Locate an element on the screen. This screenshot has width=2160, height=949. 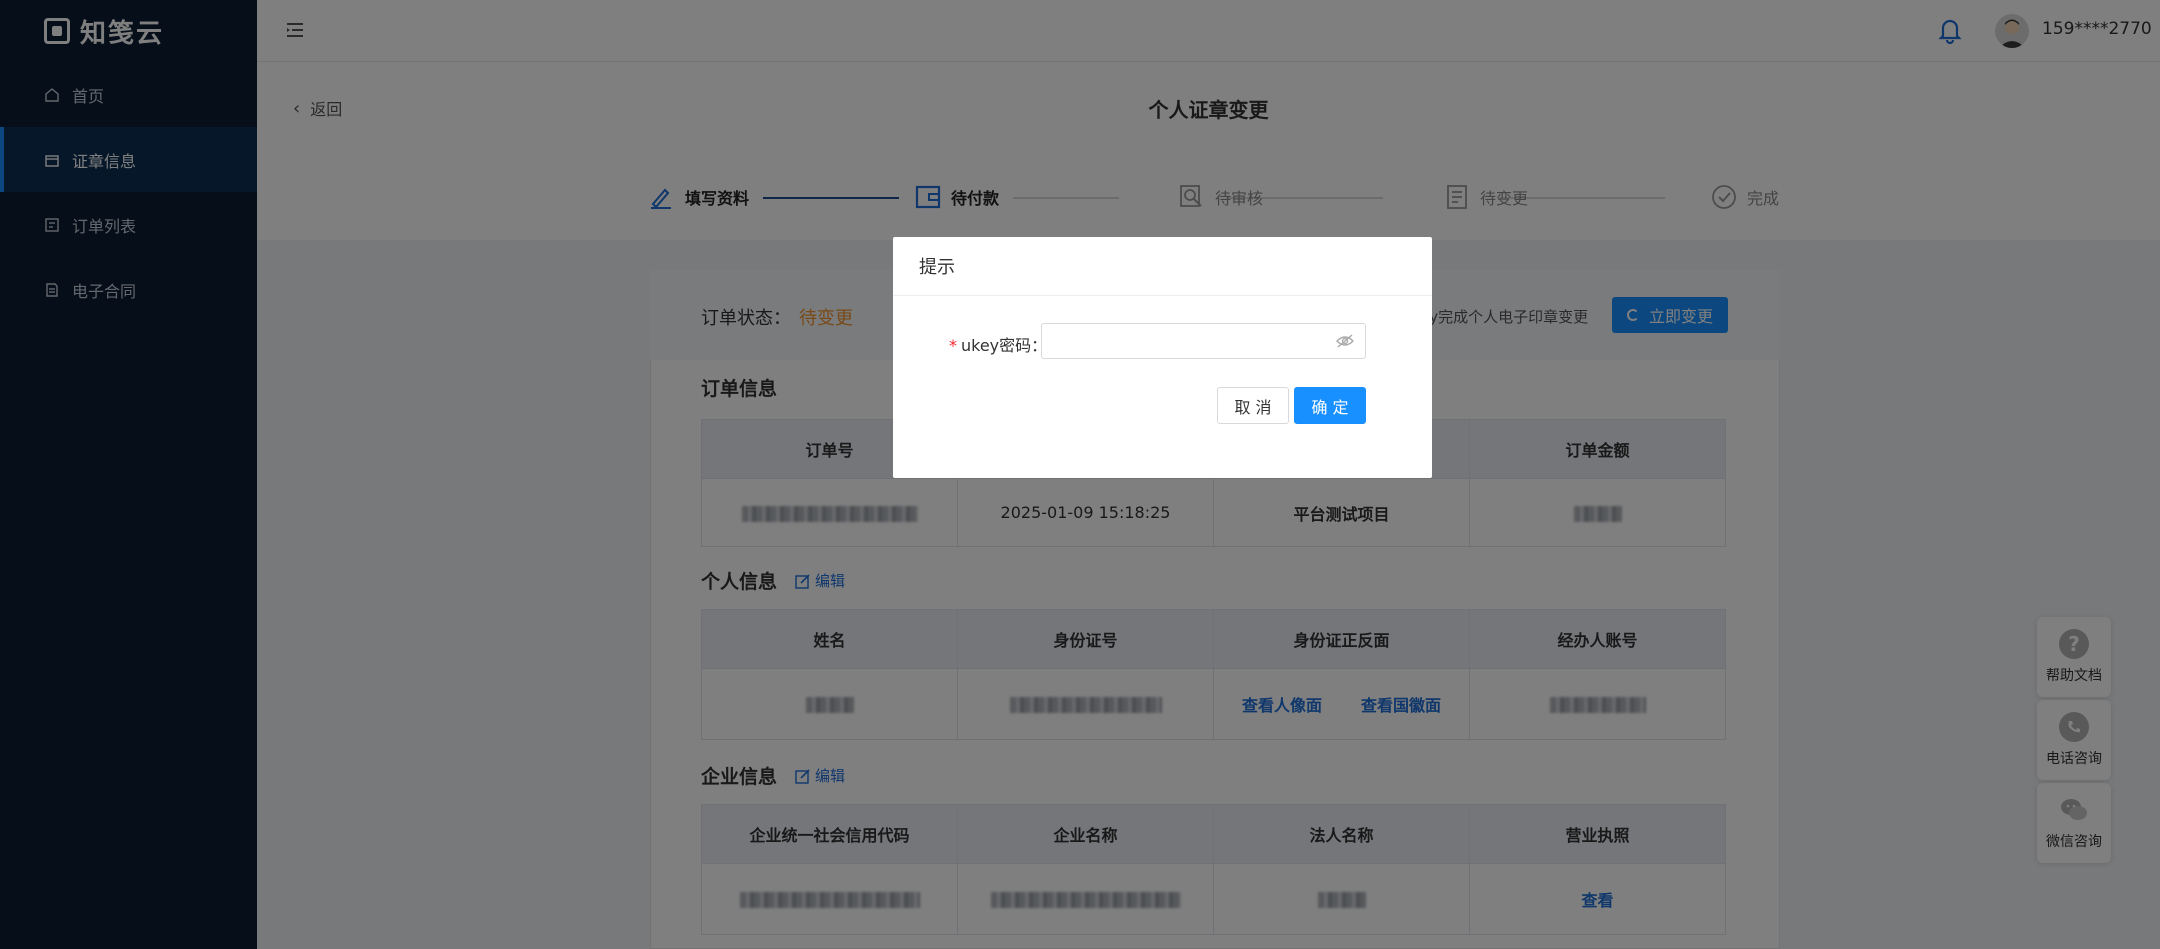
prompt-dialog: 提示 * ukey密码： 取 消 确 定 is located at coordinates (1162, 357).